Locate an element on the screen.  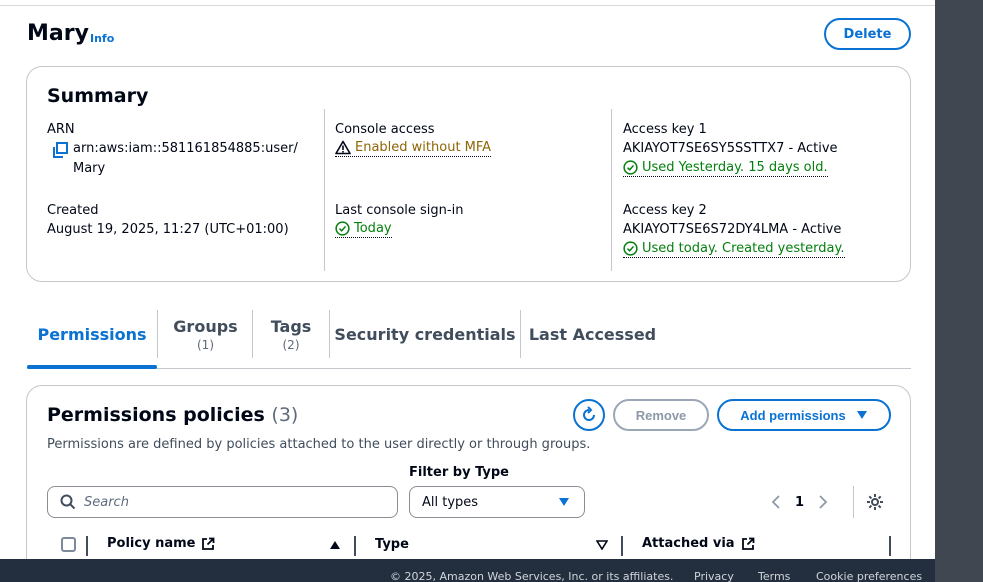
chevron-left-icon is located at coordinates (776, 502).